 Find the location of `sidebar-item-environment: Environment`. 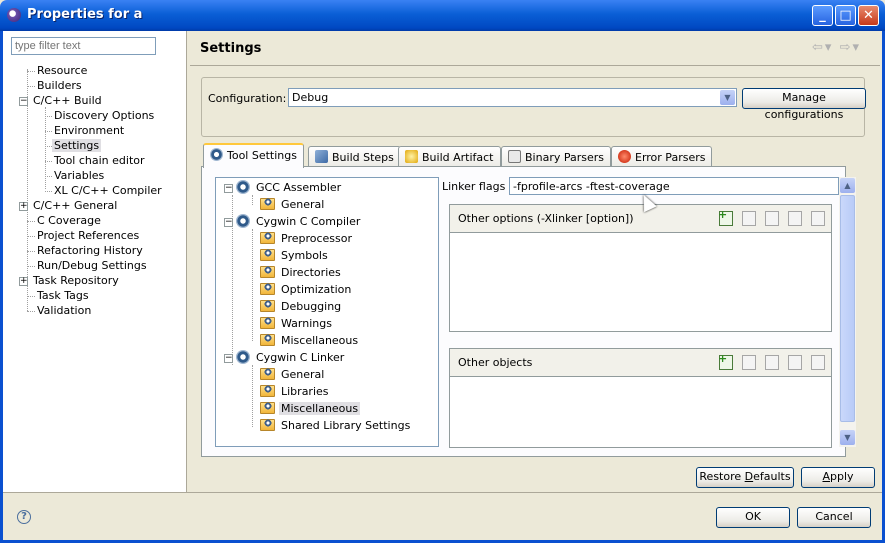

sidebar-item-environment: Environment is located at coordinates (85, 130).